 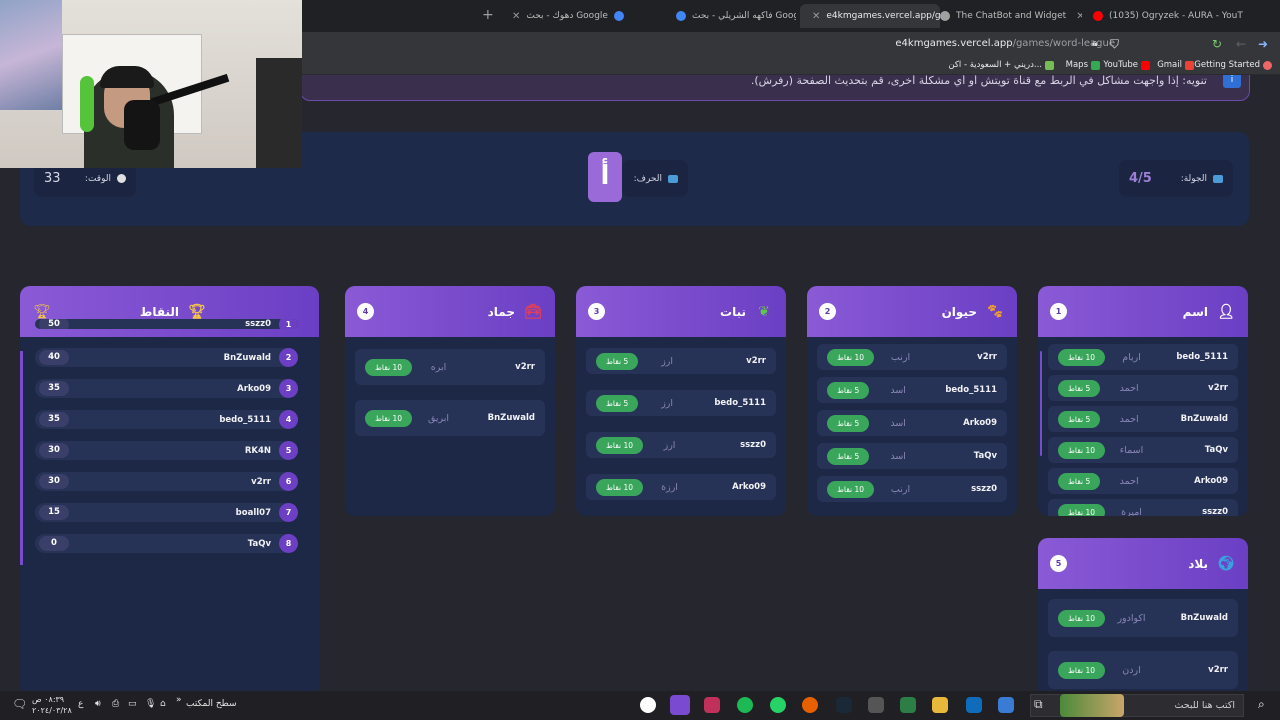 What do you see at coordinates (681, 361) in the screenshot?
I see `answer-row: v2rr ارز 5 نقاط` at bounding box center [681, 361].